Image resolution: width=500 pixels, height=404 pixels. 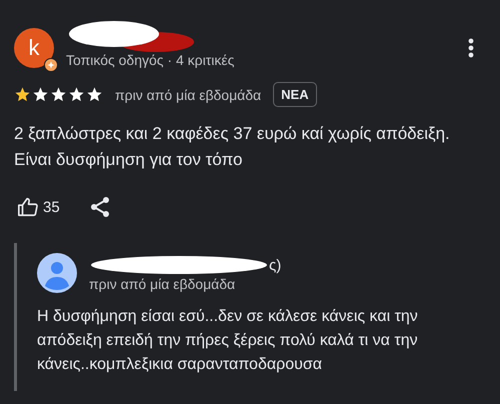 I want to click on review-text: 2 ξαπλώστρες και 2 καφέδες 37 ευρώ καί χωρίς απόδειξη. Είναι δυσφήμηση για τον τόπο, so click(x=232, y=147).